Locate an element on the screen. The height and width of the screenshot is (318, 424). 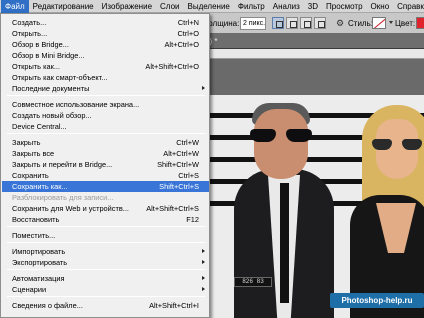
path-mode-button is located at coordinates (292, 23).